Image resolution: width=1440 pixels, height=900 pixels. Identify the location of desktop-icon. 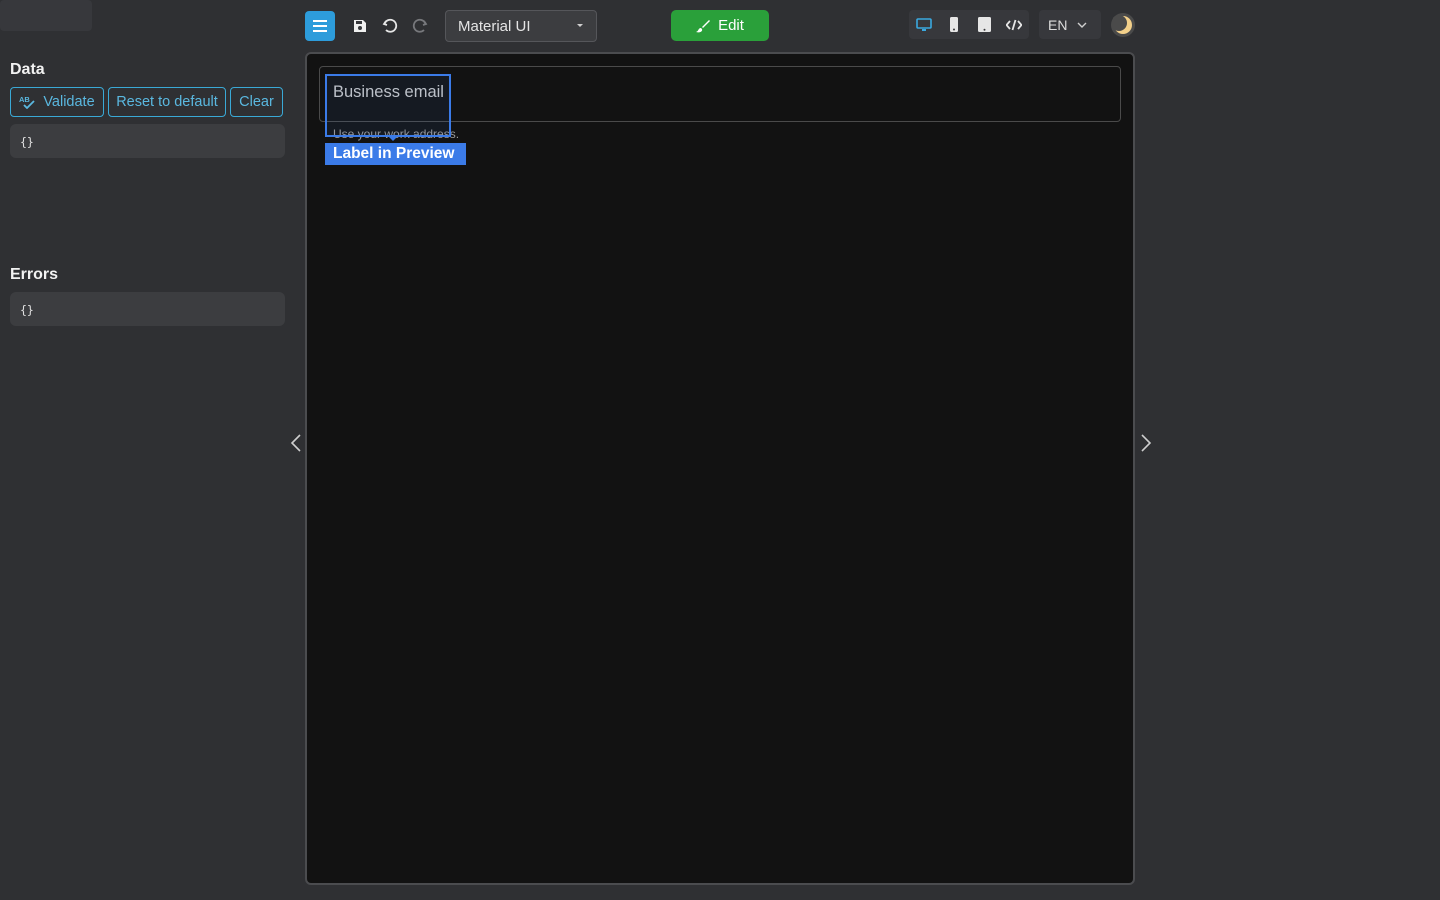
(924, 24).